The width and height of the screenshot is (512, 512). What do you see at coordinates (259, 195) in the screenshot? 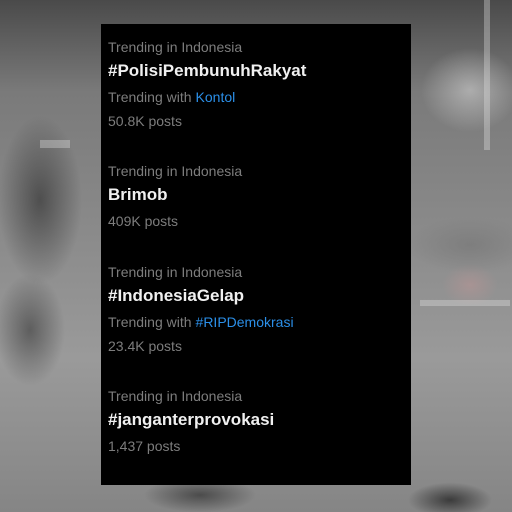
I see `trend-title: Brimob` at bounding box center [259, 195].